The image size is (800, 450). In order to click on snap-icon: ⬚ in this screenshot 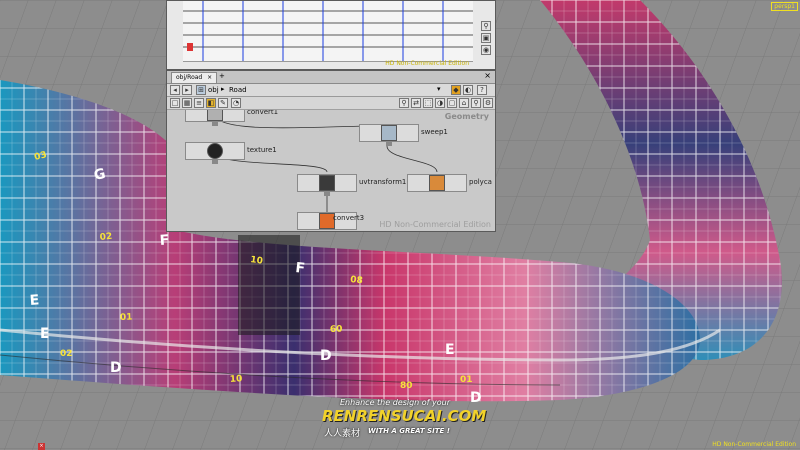, I will do `click(428, 103)`.